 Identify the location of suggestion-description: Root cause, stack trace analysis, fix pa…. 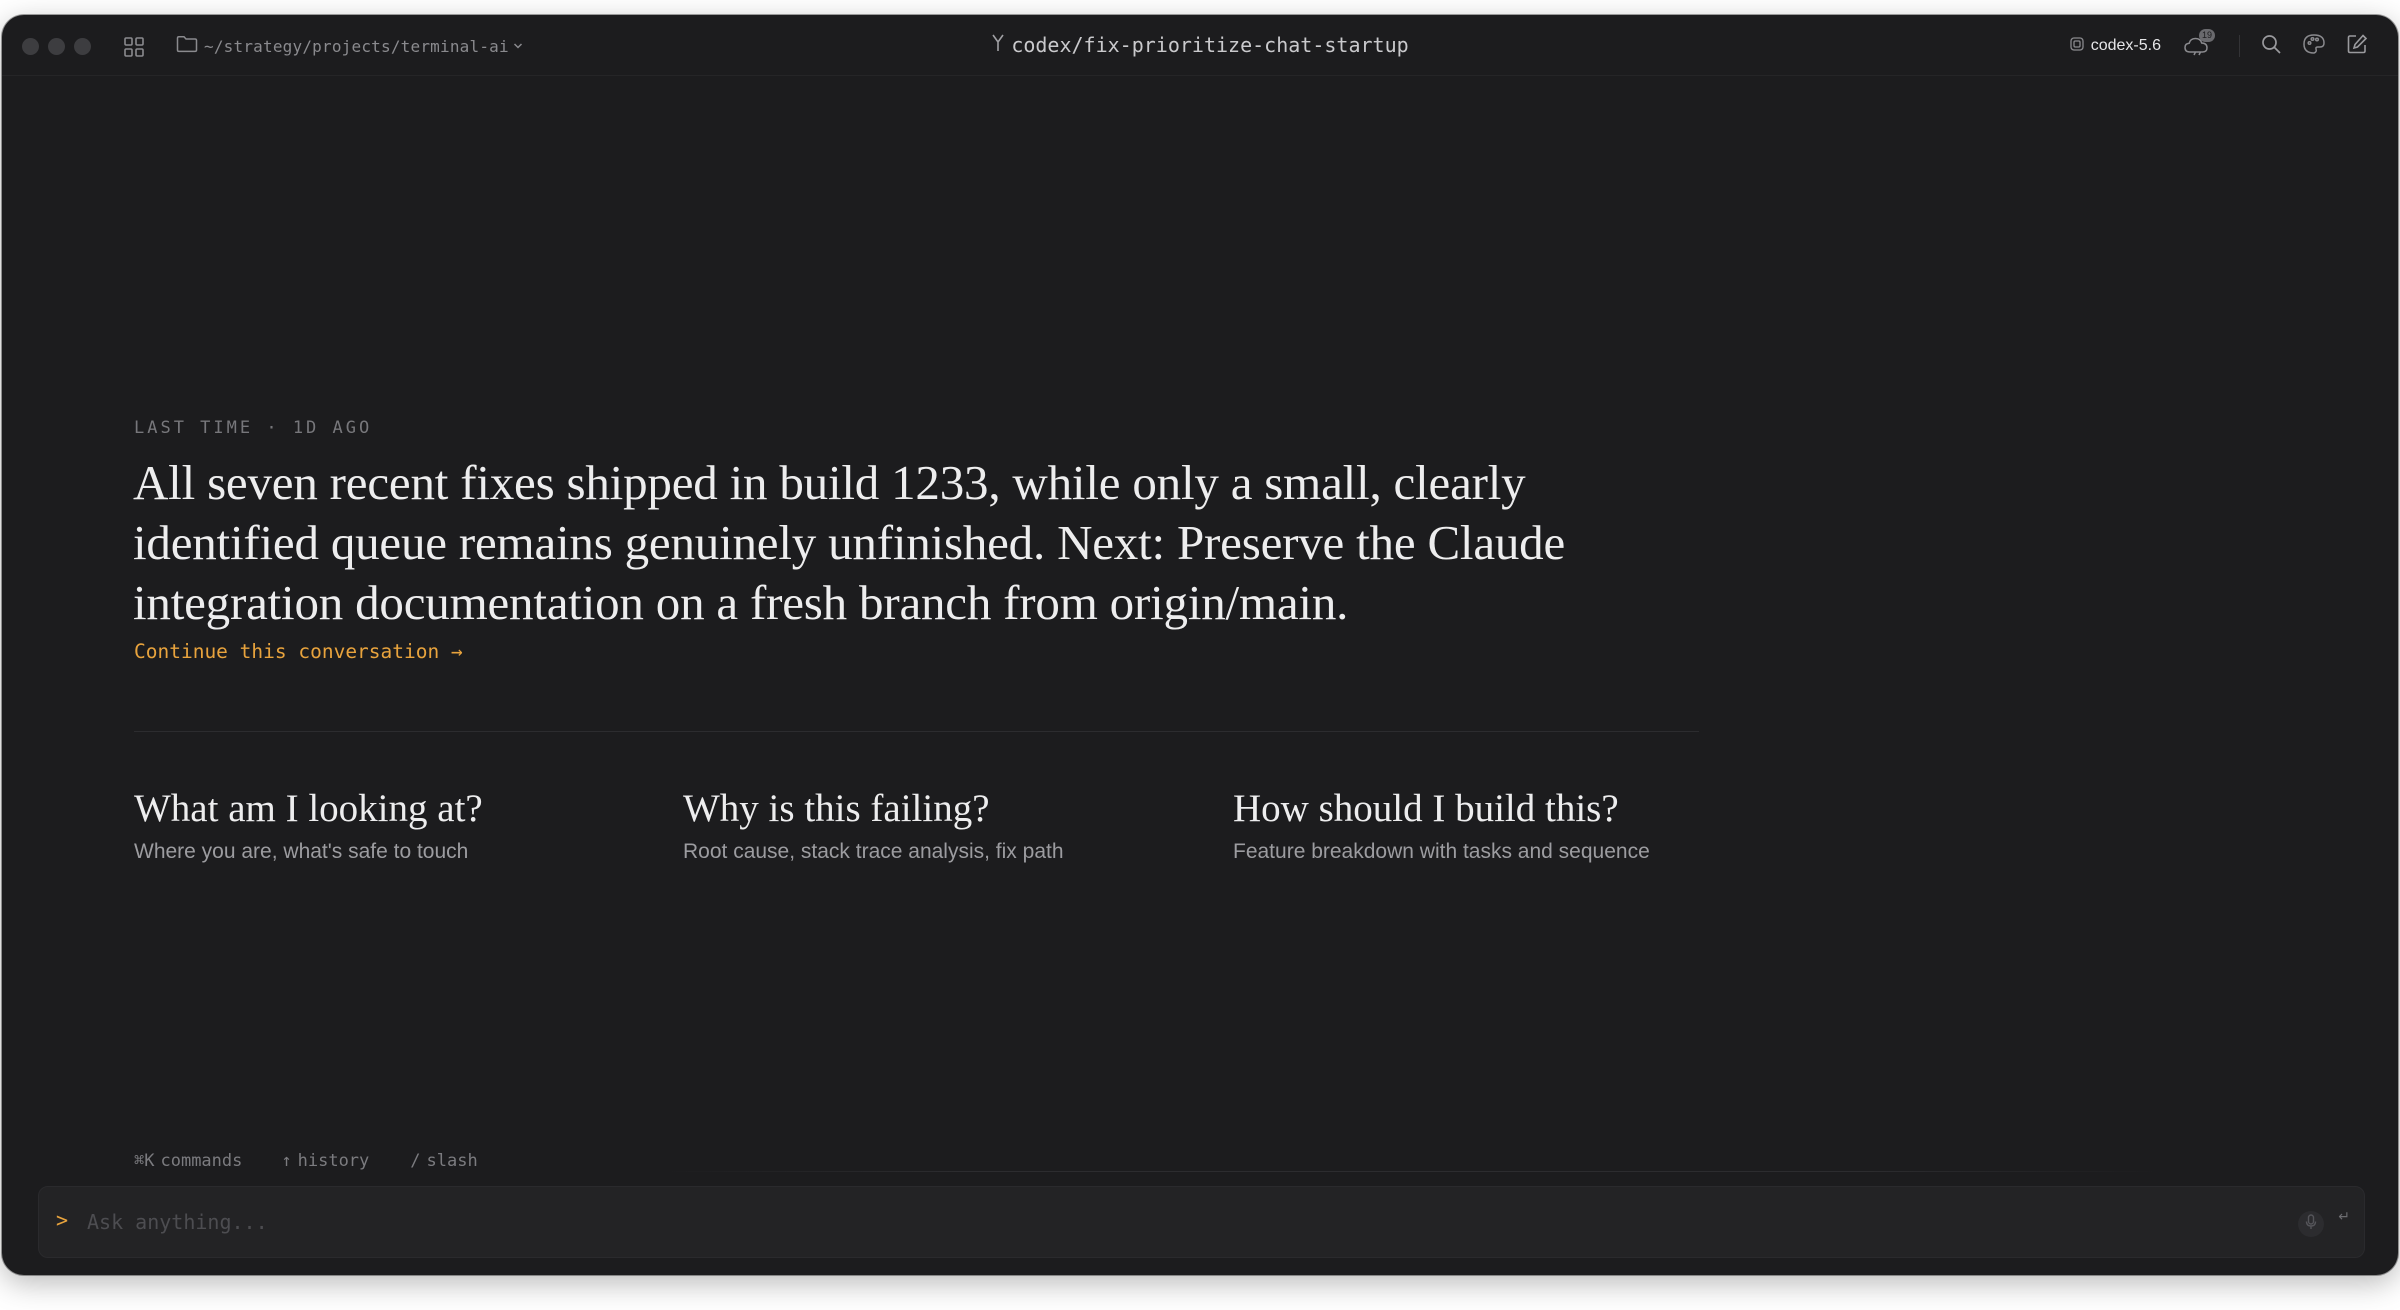
(873, 851).